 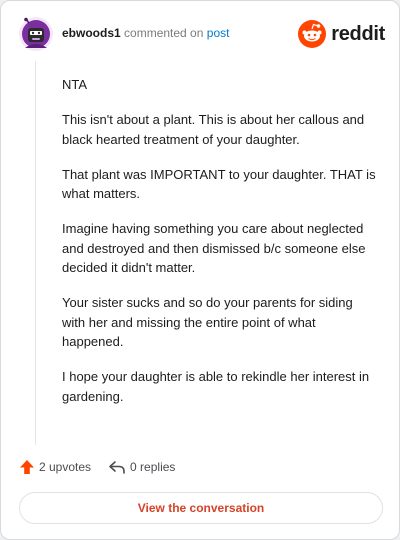 I want to click on comment-paragraph: NTA, so click(x=75, y=84).